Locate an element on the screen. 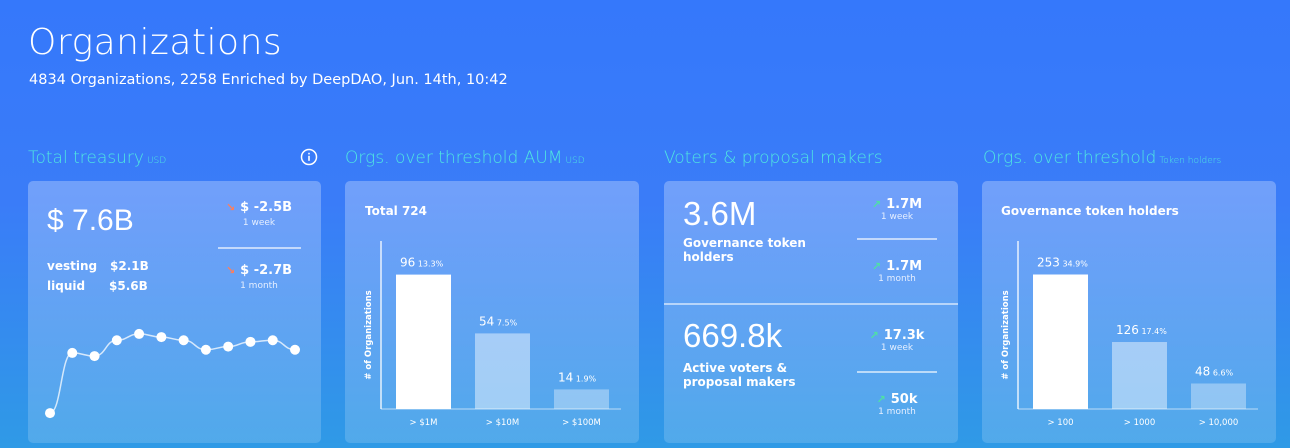  chart-title: Governance token holders is located at coordinates (1090, 211).